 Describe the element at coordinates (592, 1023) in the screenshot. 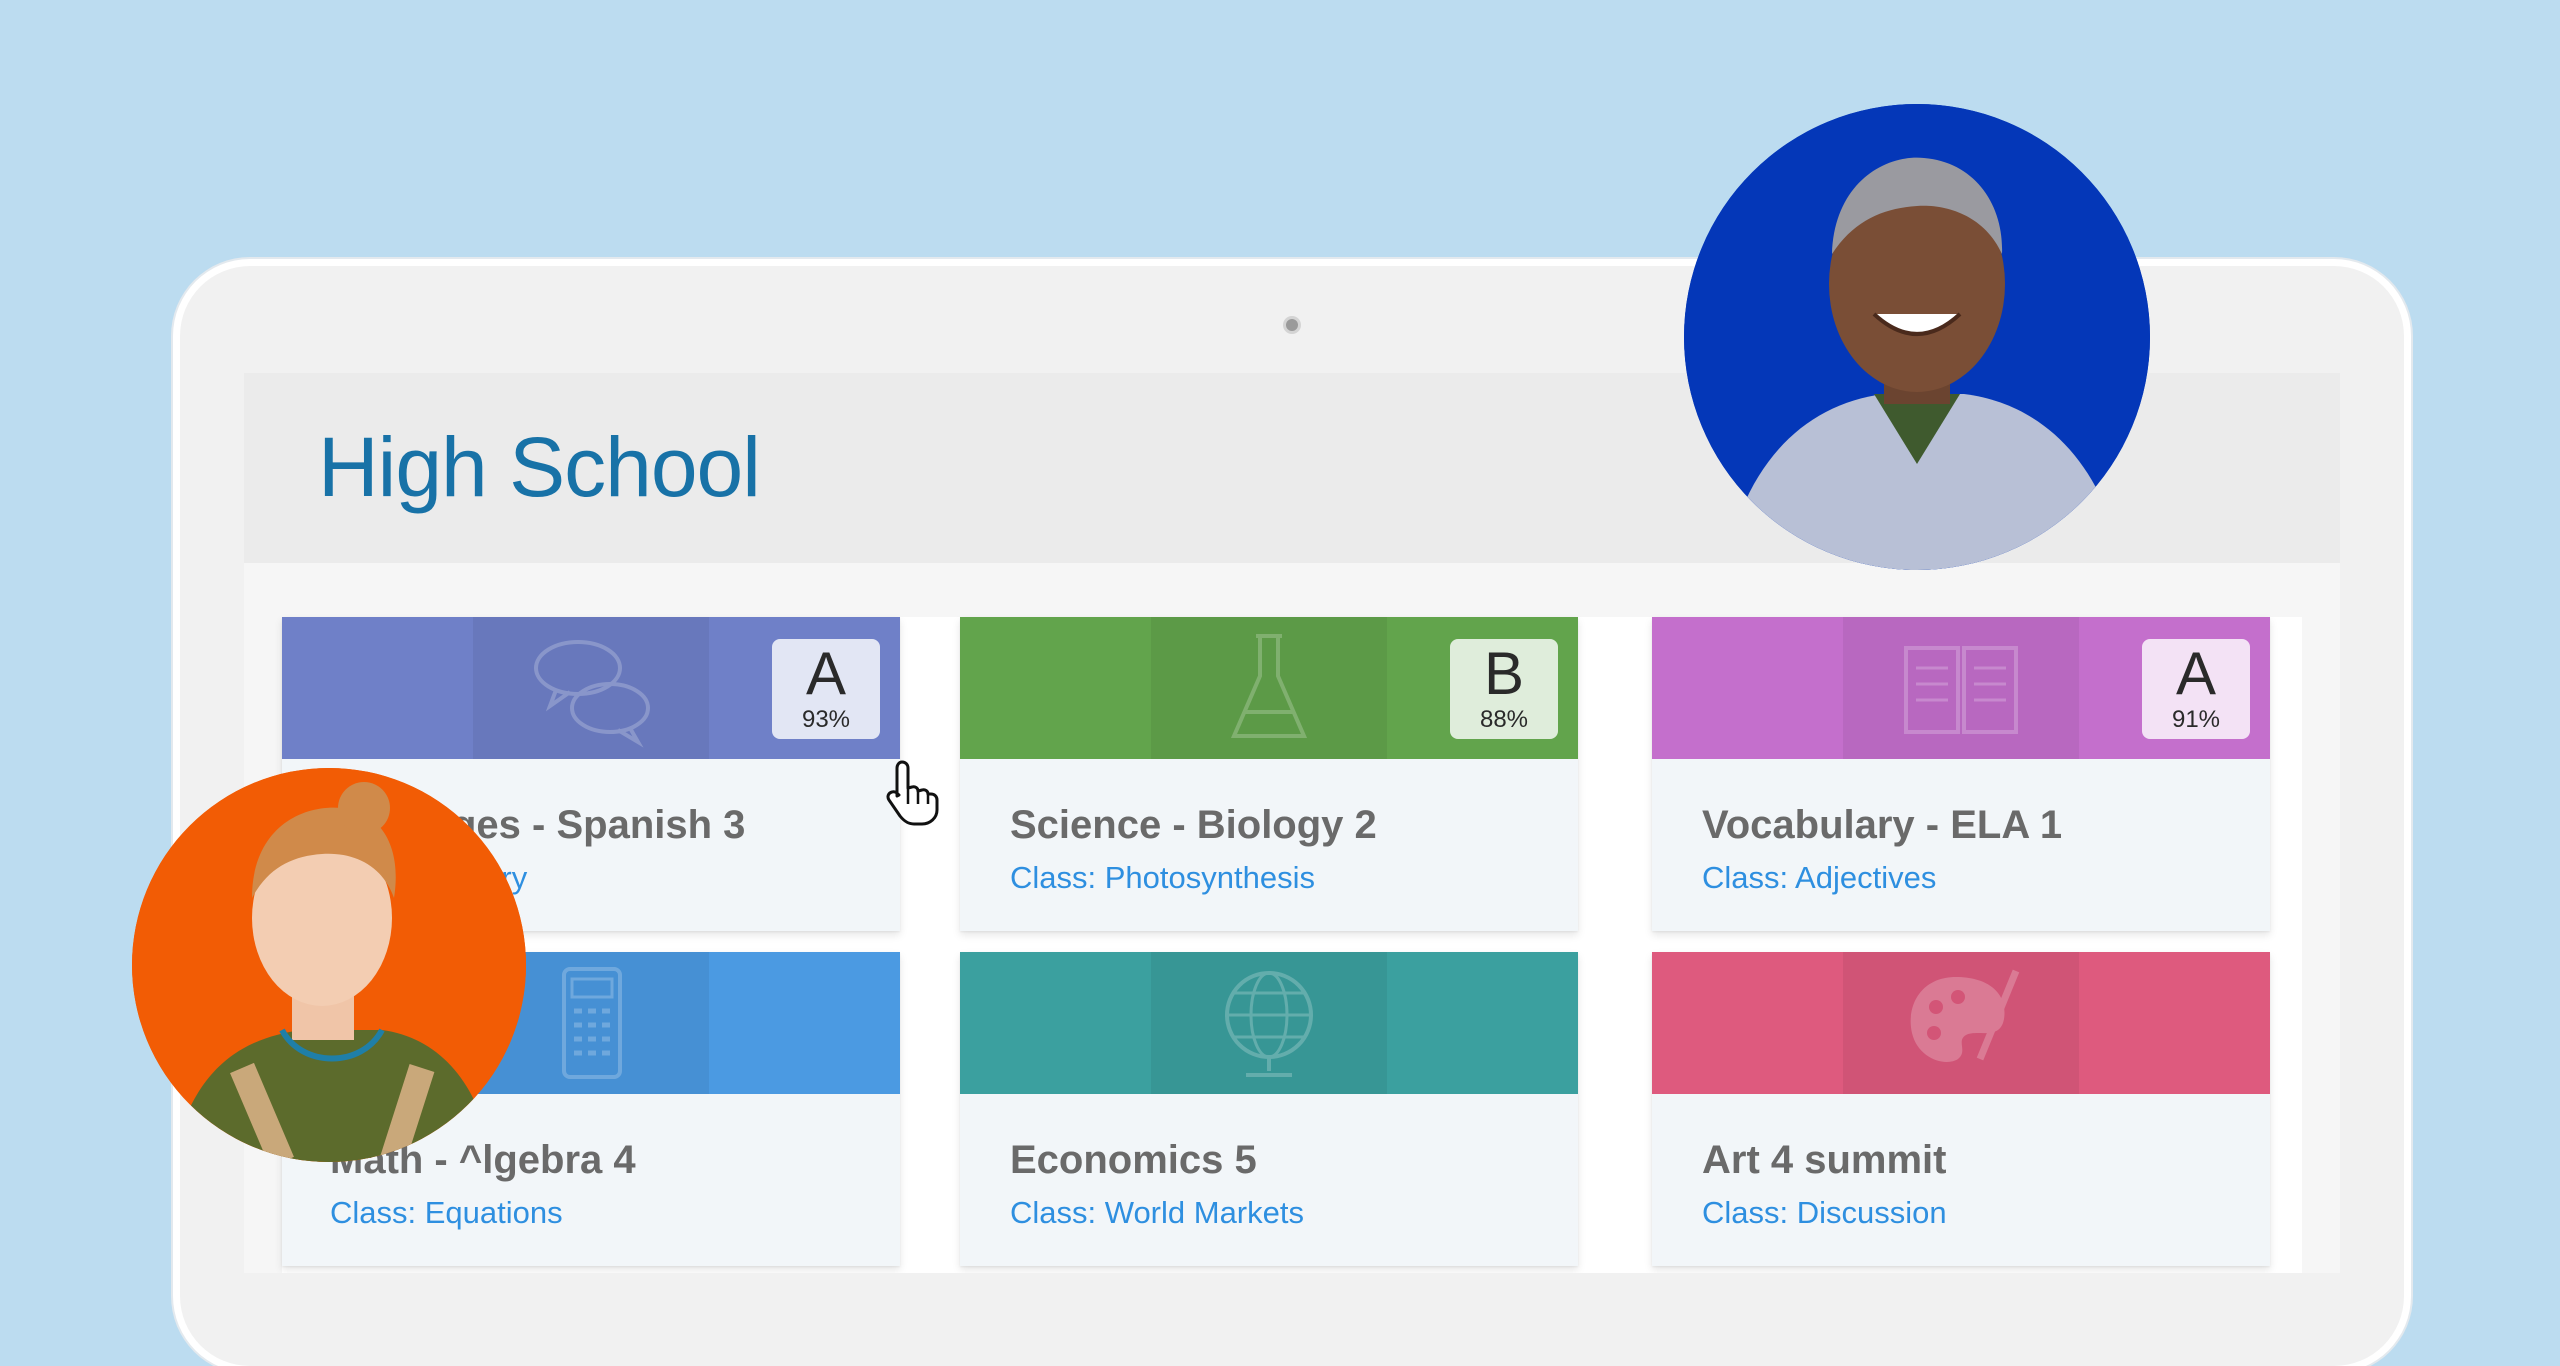

I see `calculator-icon` at that location.